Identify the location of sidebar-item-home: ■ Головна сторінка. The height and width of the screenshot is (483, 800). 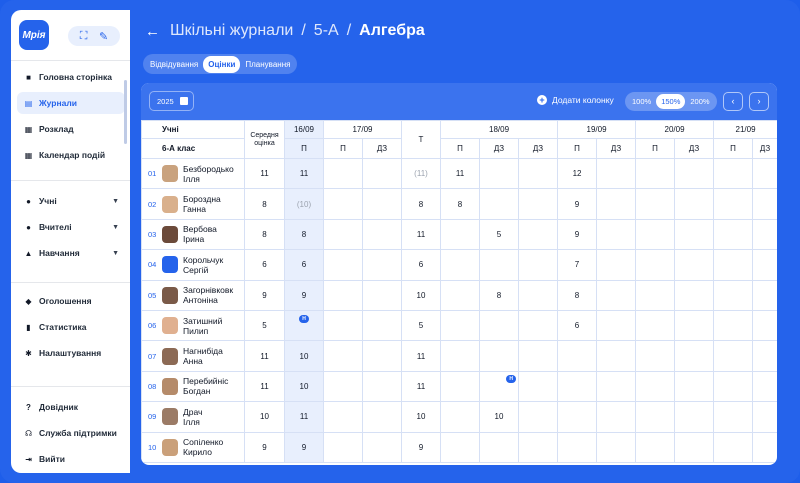
(71, 77).